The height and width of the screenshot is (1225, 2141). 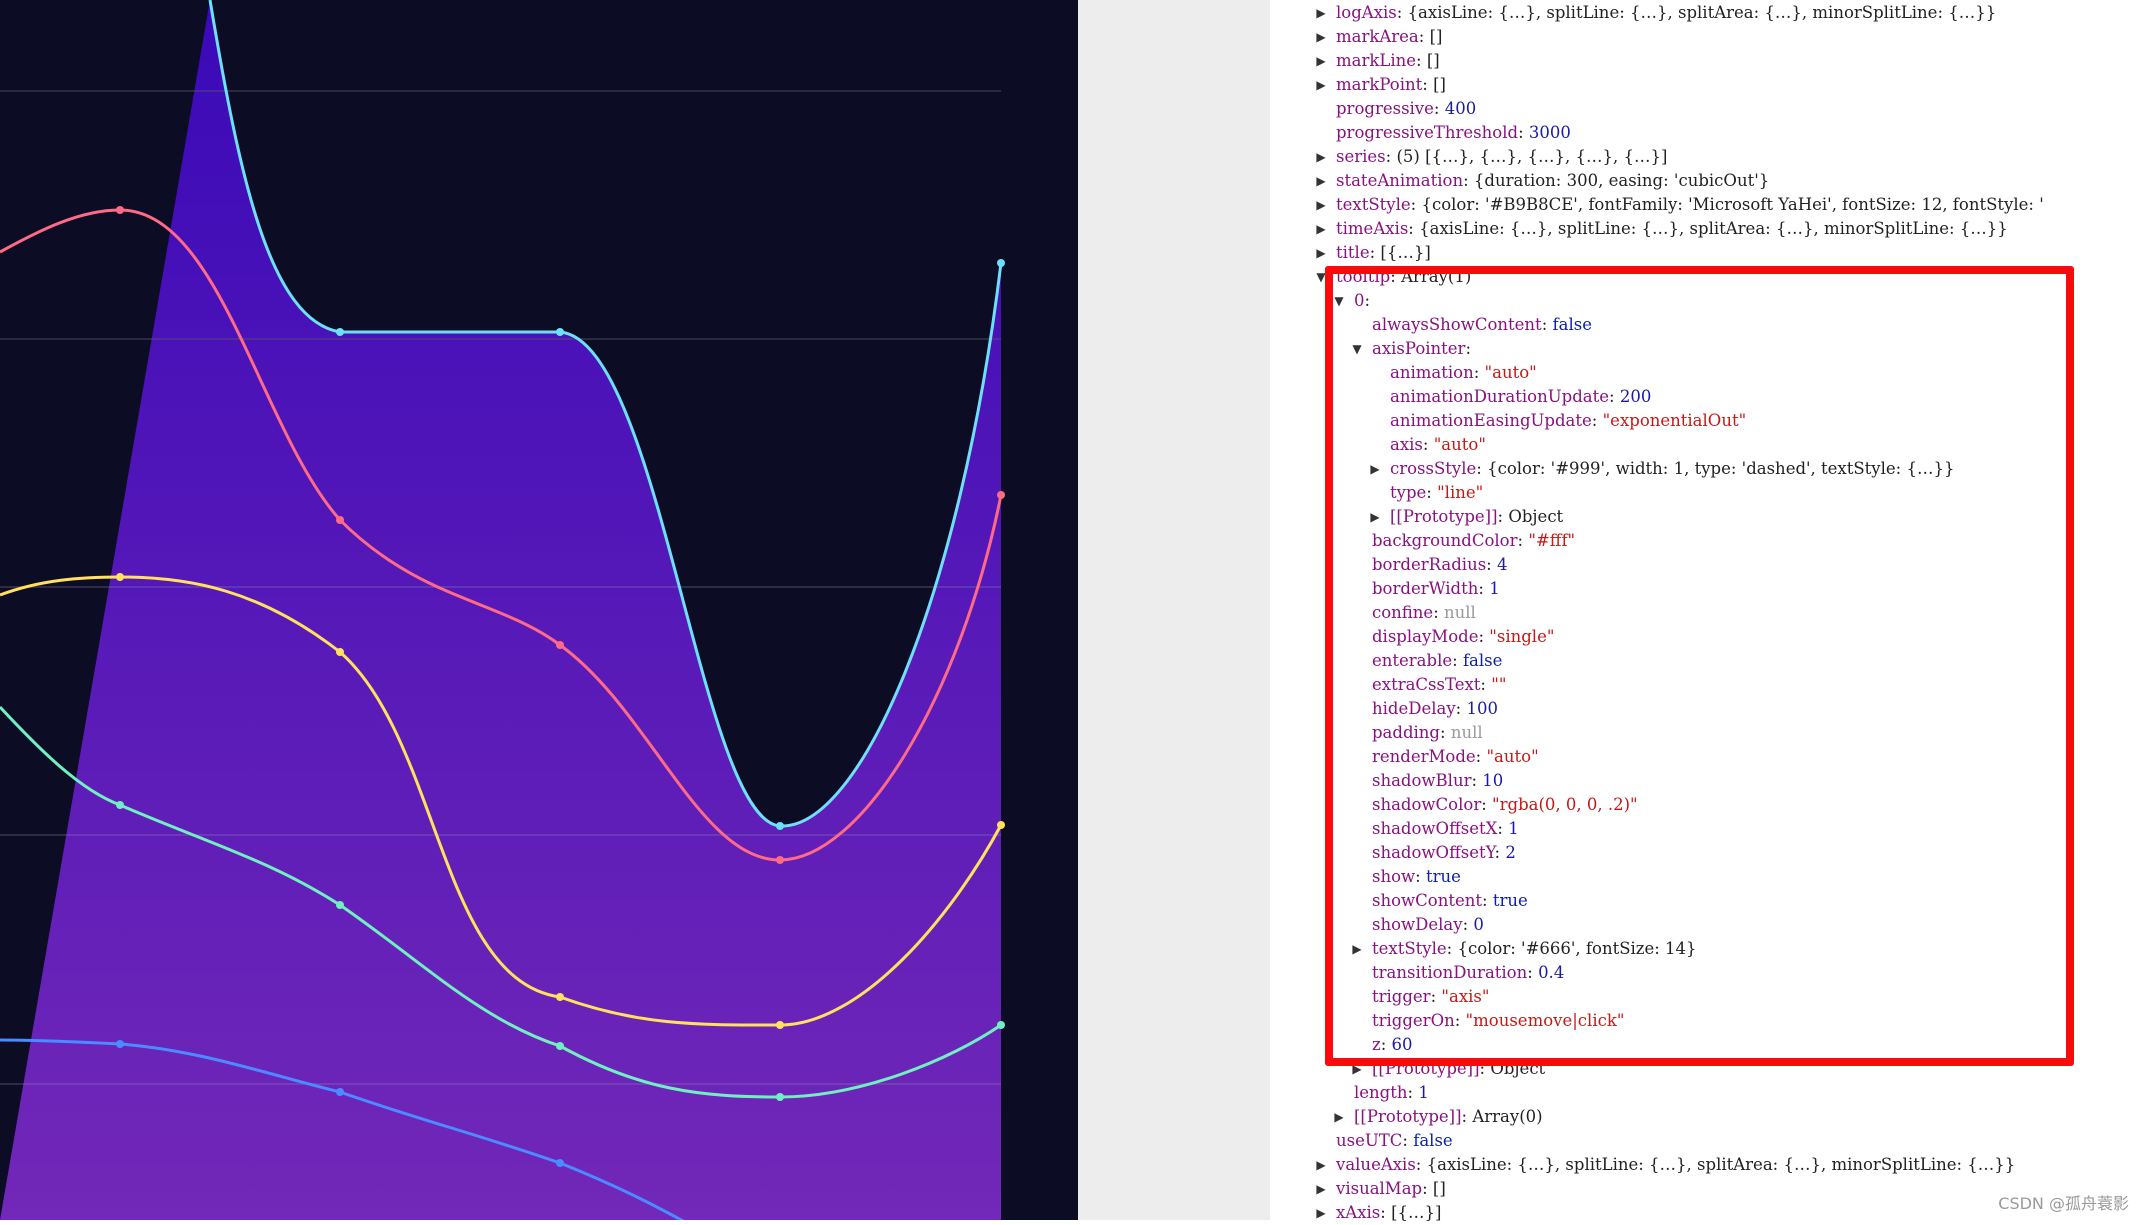 I want to click on property-key: logAxis, so click(x=1366, y=12).